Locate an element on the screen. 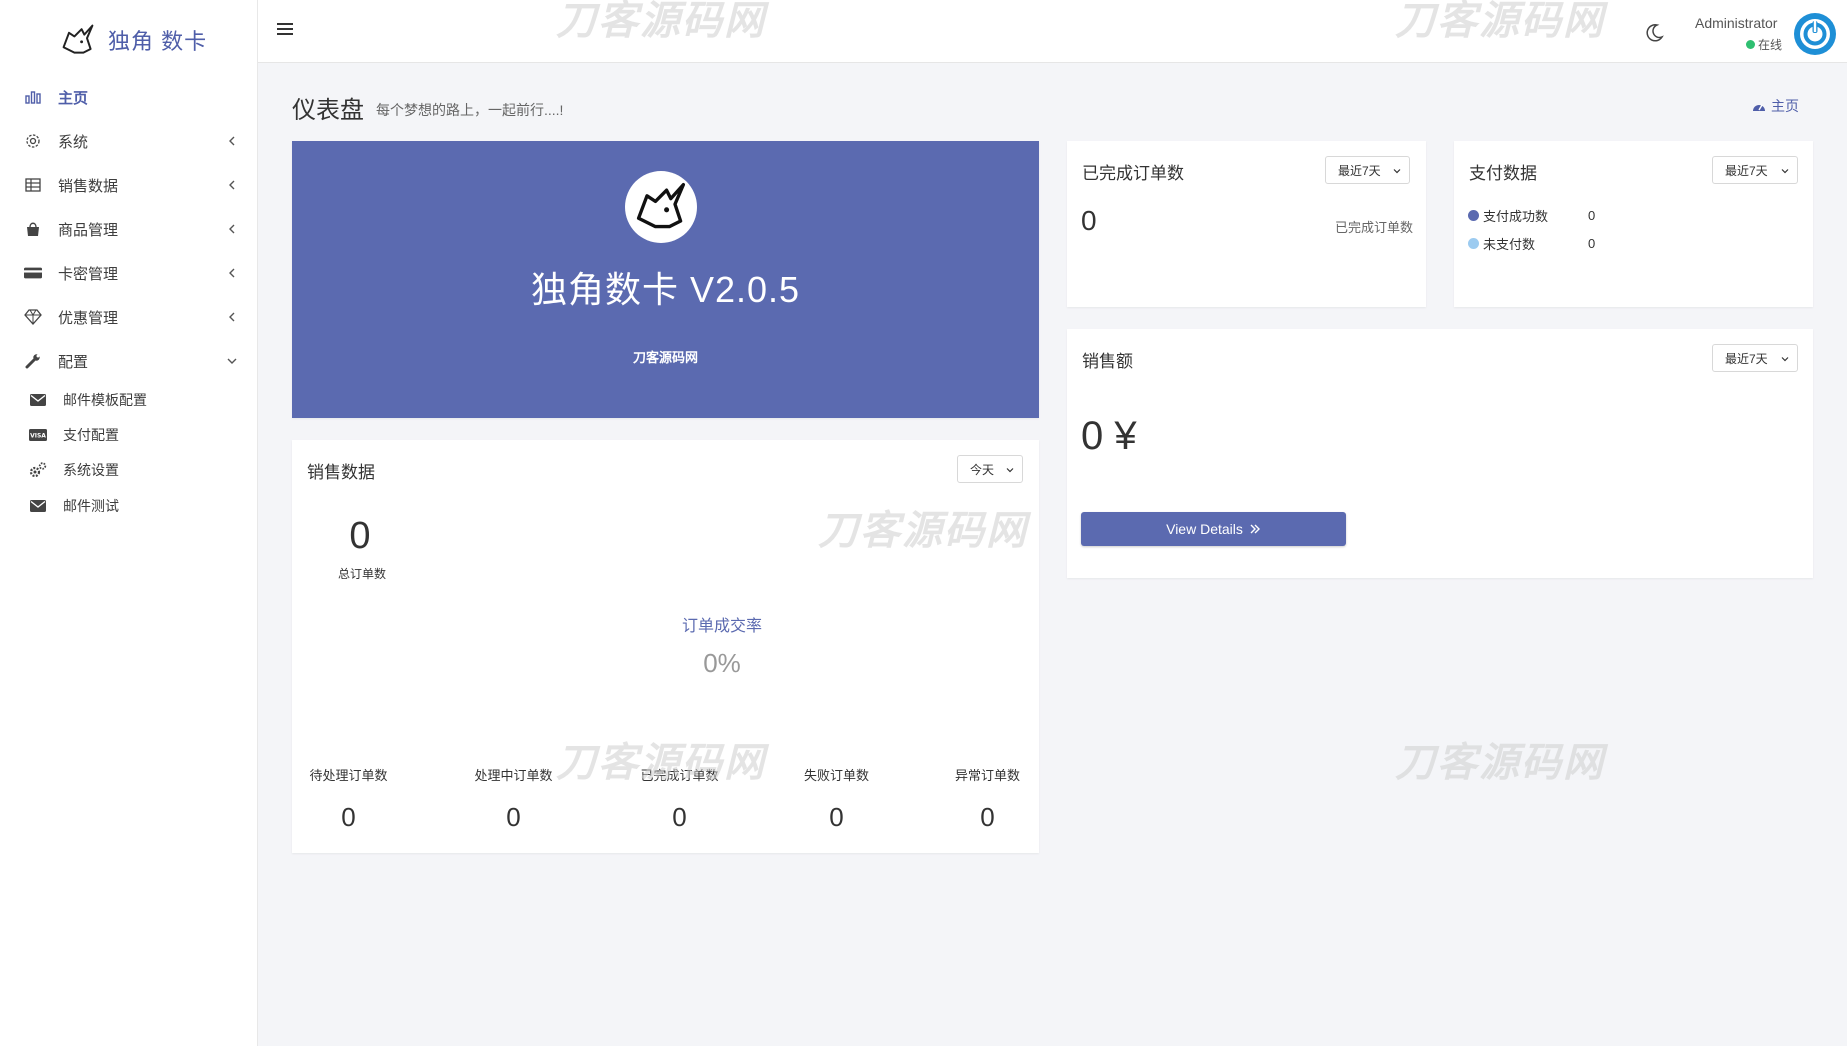 The image size is (1847, 1046). stat-completed-value: 0 is located at coordinates (679, 817).